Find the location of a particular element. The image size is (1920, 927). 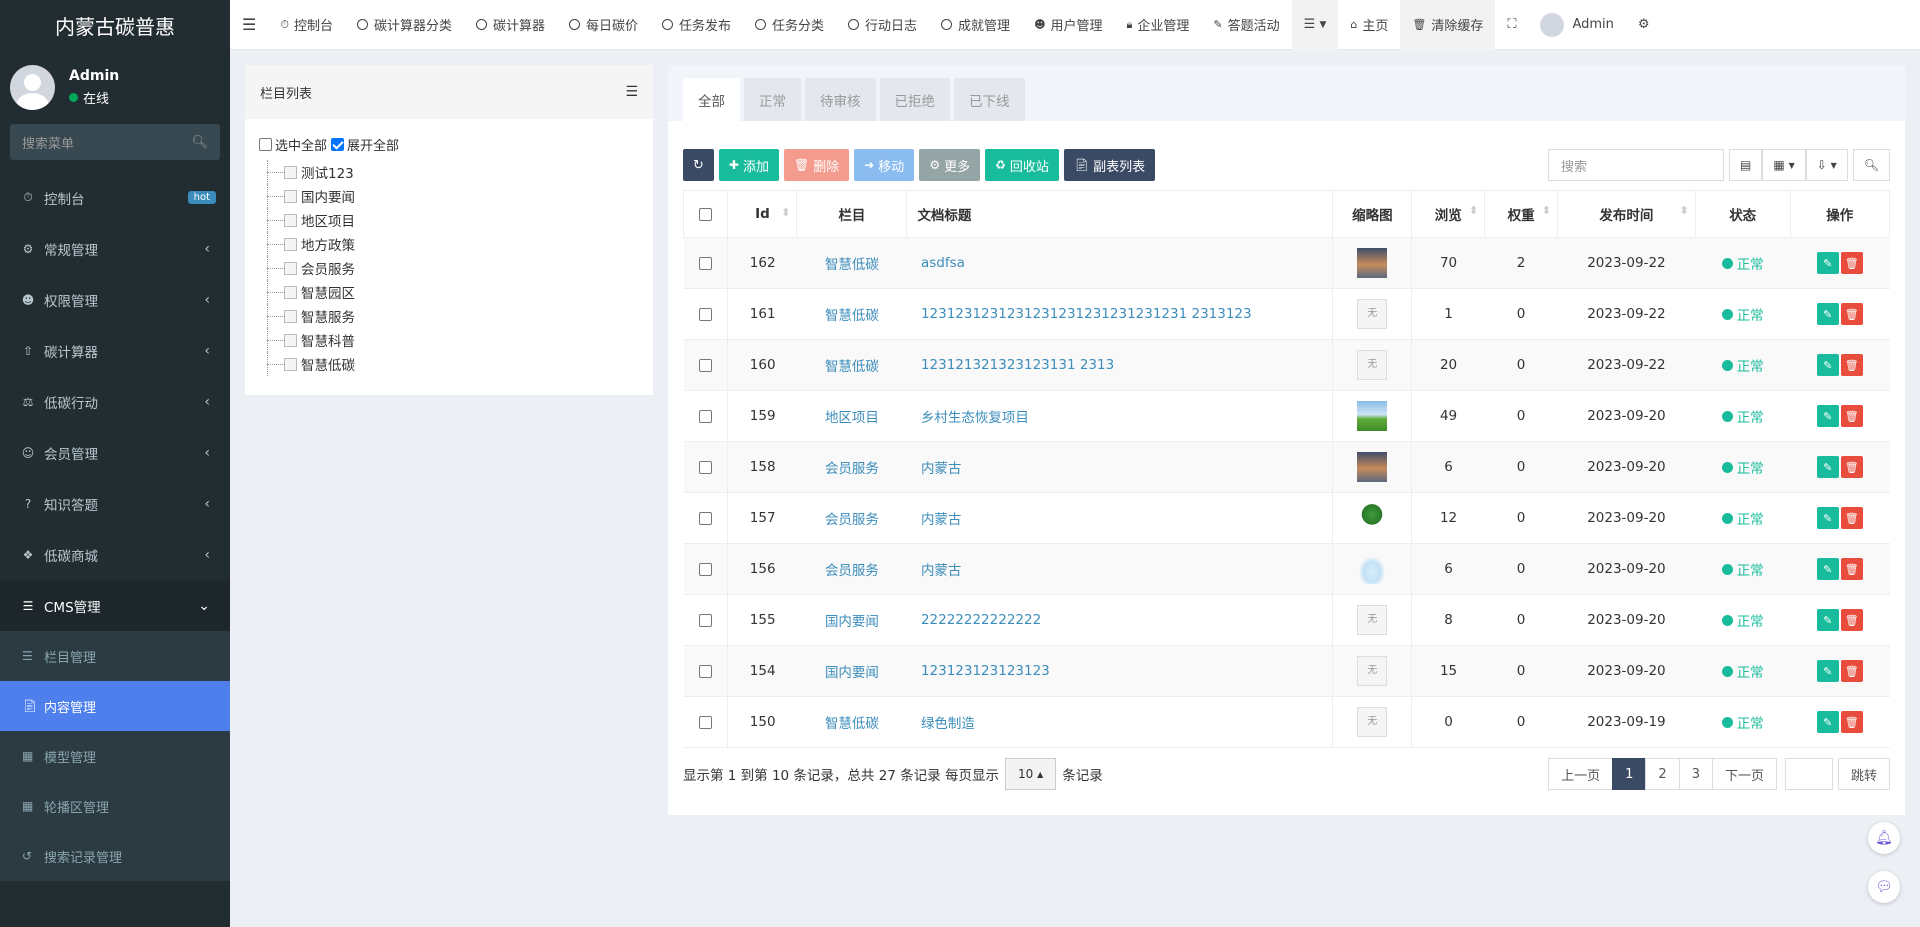

move-button: ➜ 移动 is located at coordinates (884, 165).